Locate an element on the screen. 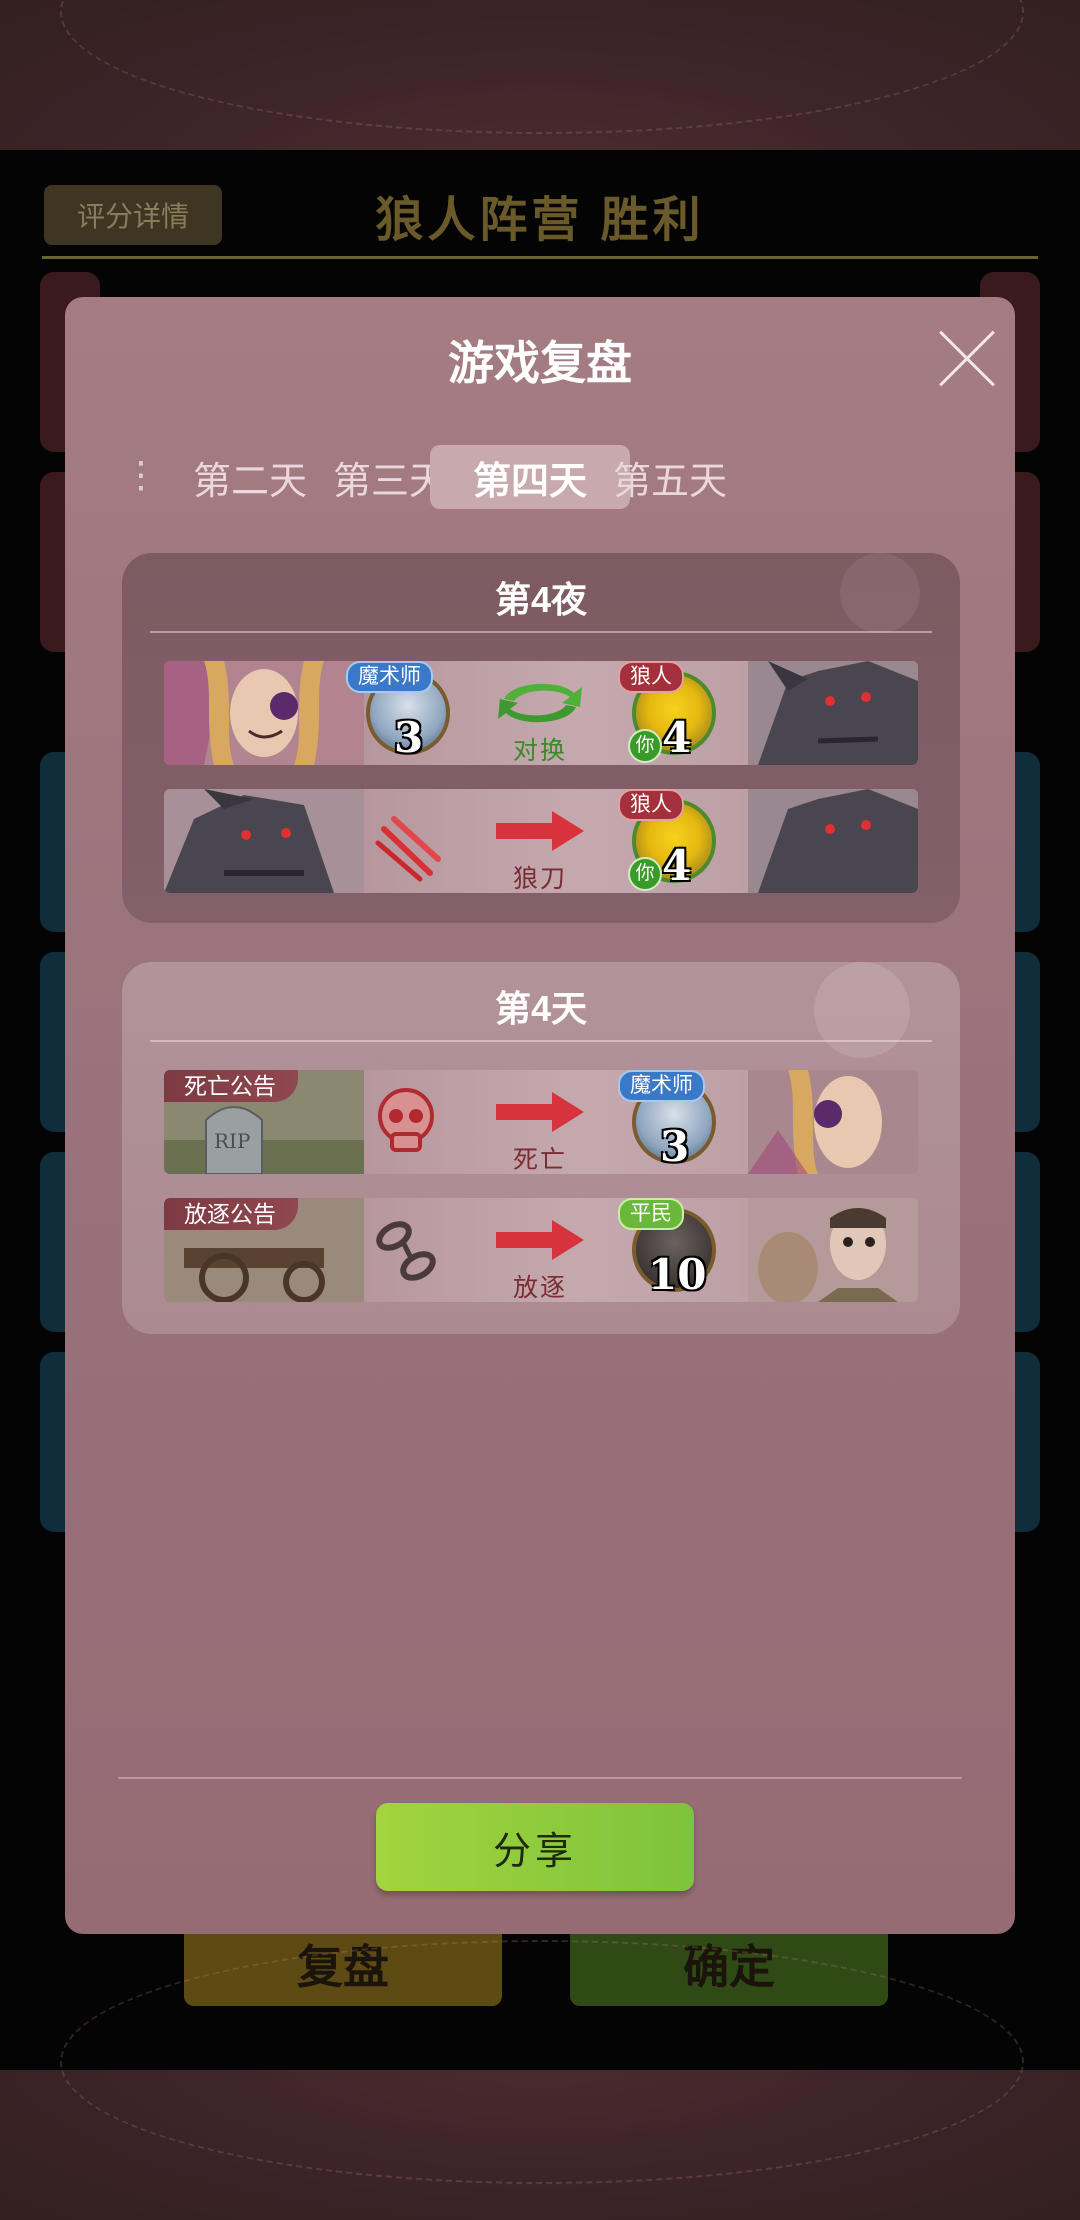 The width and height of the screenshot is (1080, 2220). villager-art is located at coordinates (833, 1250).